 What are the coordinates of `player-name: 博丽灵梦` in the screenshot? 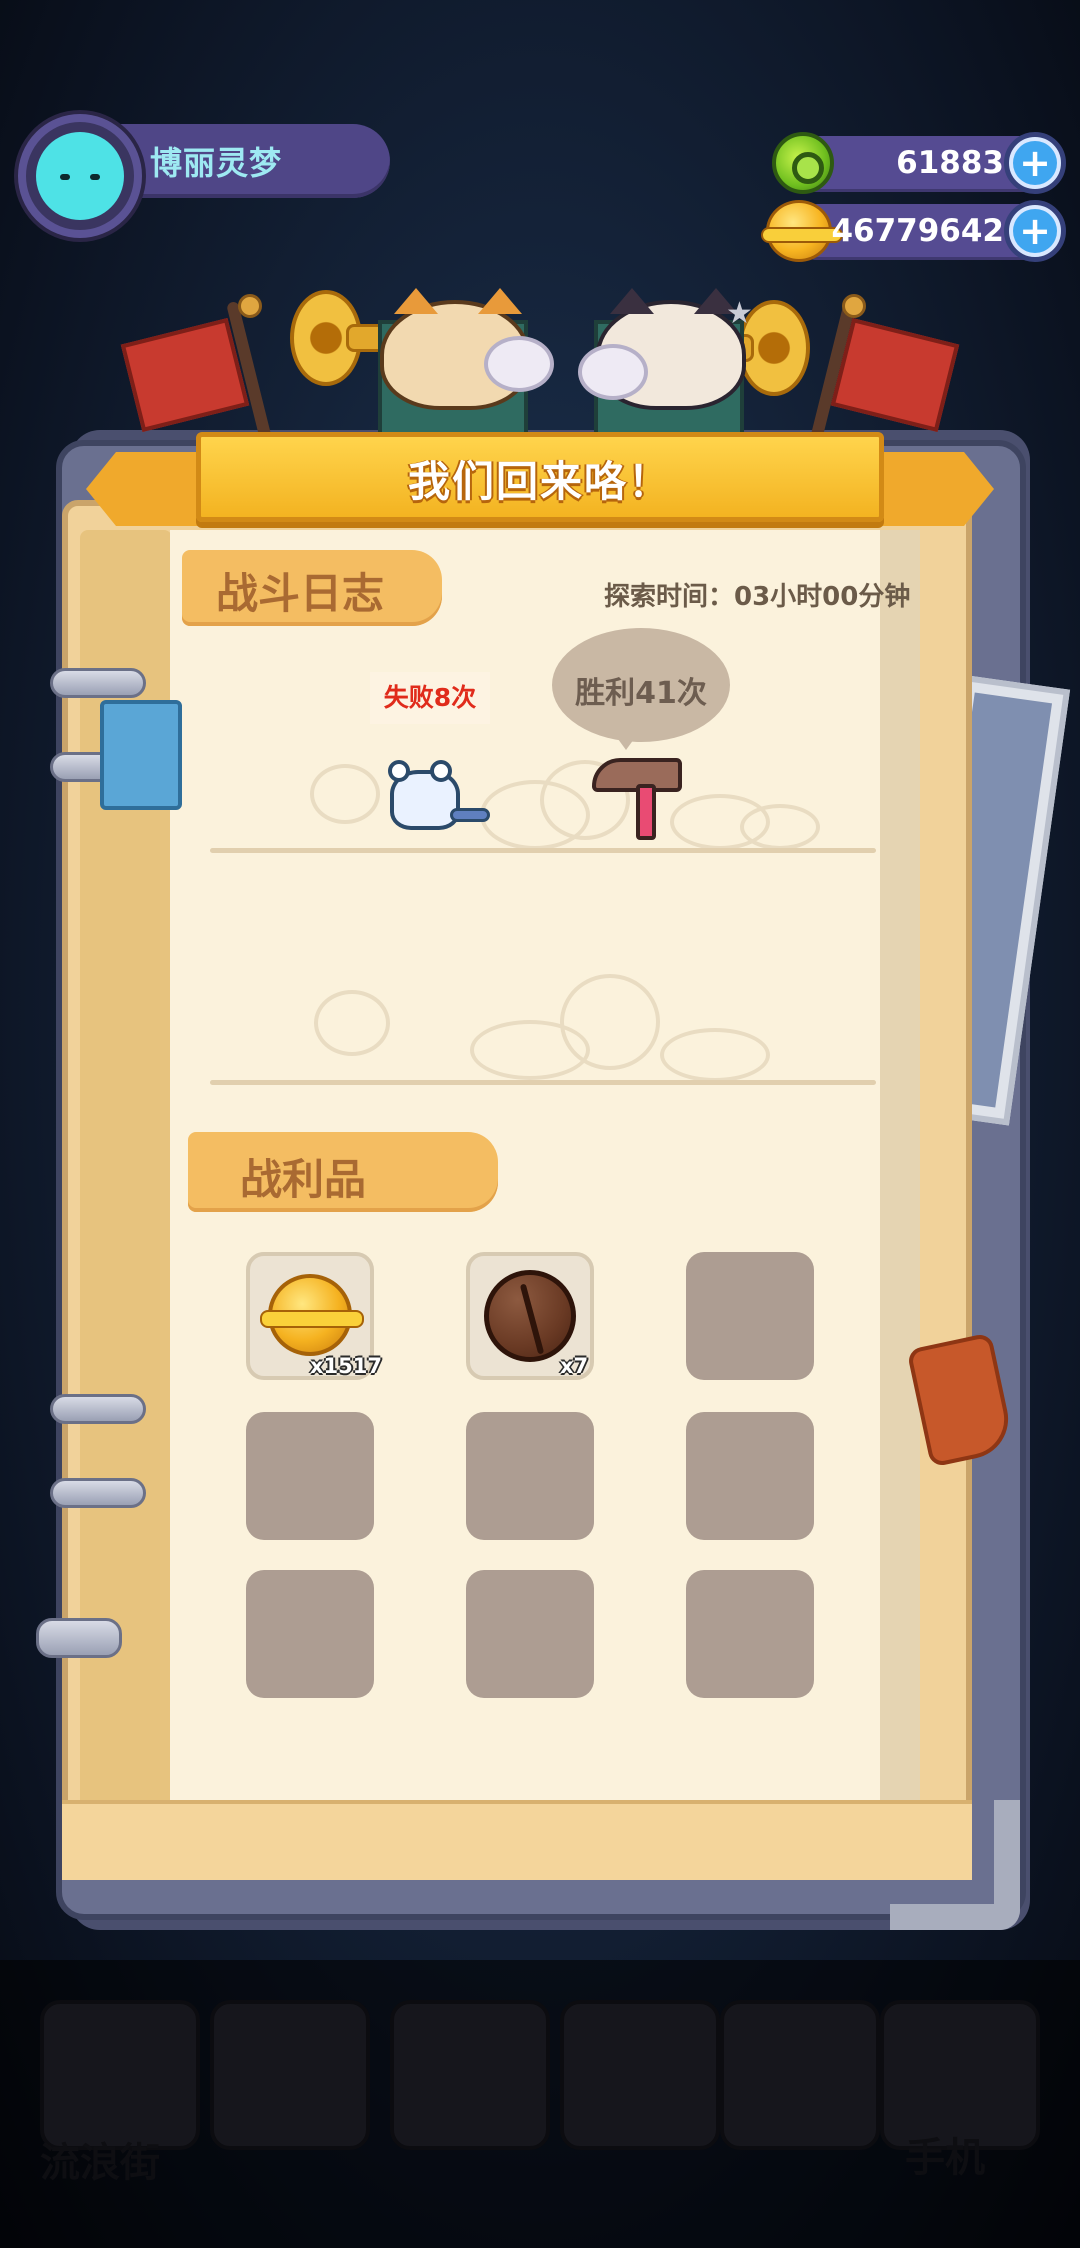 It's located at (216, 163).